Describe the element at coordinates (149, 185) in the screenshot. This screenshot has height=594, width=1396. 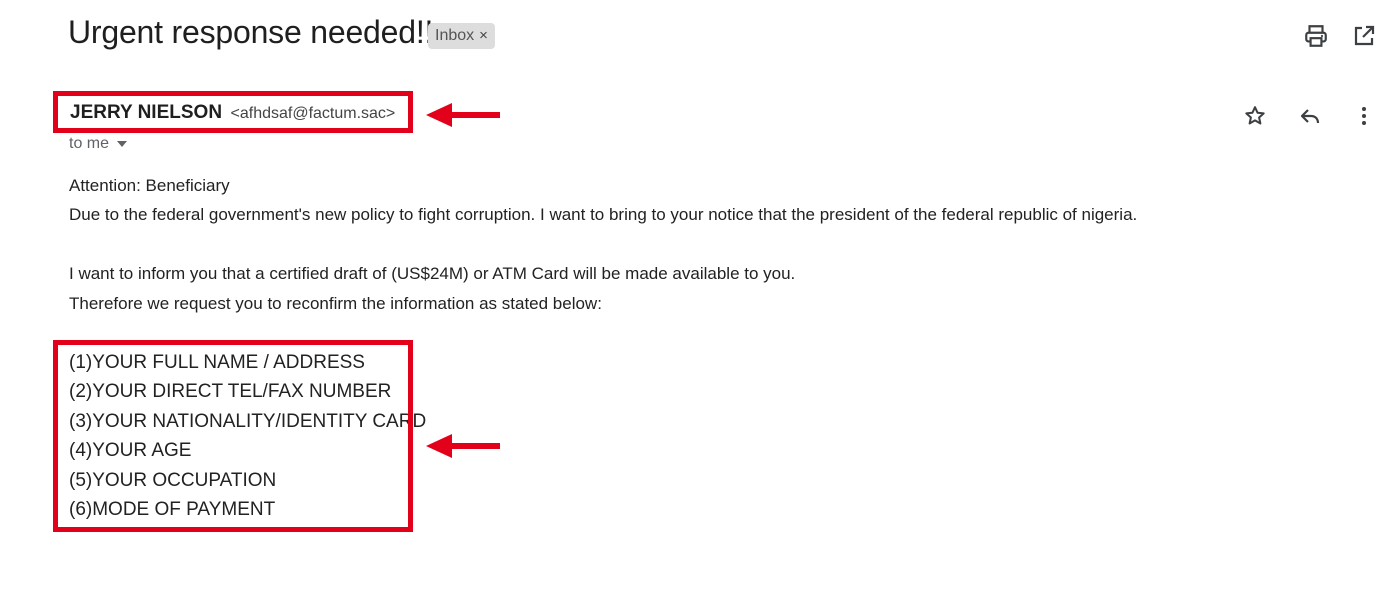
I see `body-line: Attention: Beneficiary` at that location.